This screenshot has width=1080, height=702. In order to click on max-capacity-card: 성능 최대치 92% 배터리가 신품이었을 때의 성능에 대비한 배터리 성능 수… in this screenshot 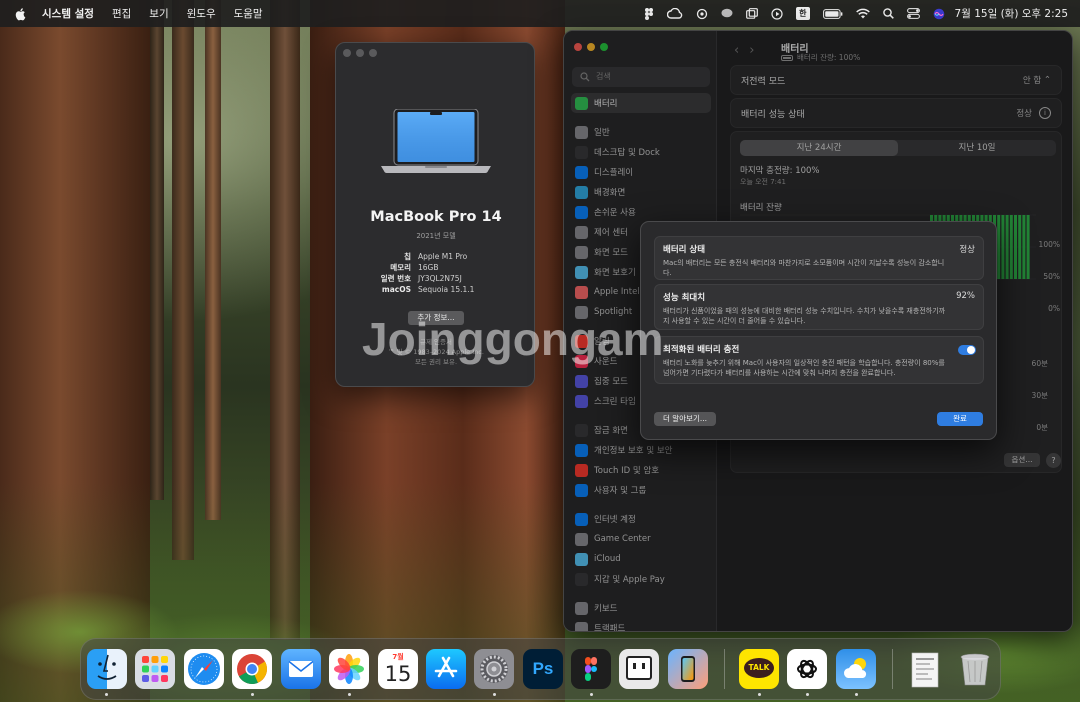, I will do `click(819, 307)`.